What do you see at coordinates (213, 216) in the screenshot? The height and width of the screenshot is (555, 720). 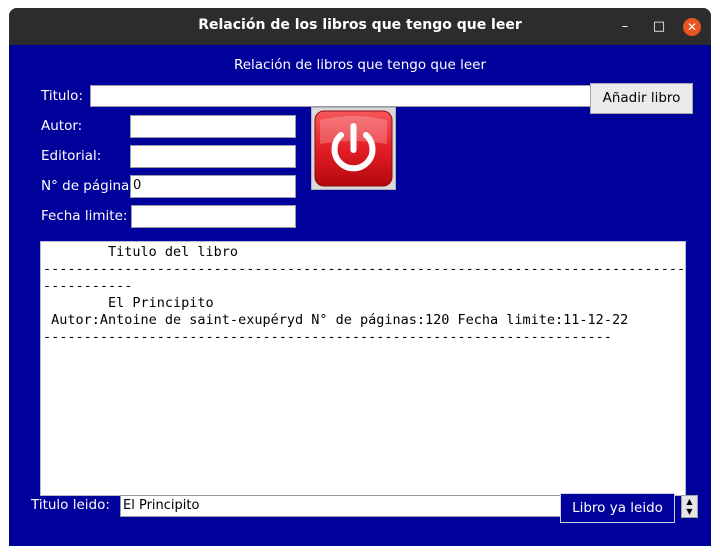 I see `fecha-input` at bounding box center [213, 216].